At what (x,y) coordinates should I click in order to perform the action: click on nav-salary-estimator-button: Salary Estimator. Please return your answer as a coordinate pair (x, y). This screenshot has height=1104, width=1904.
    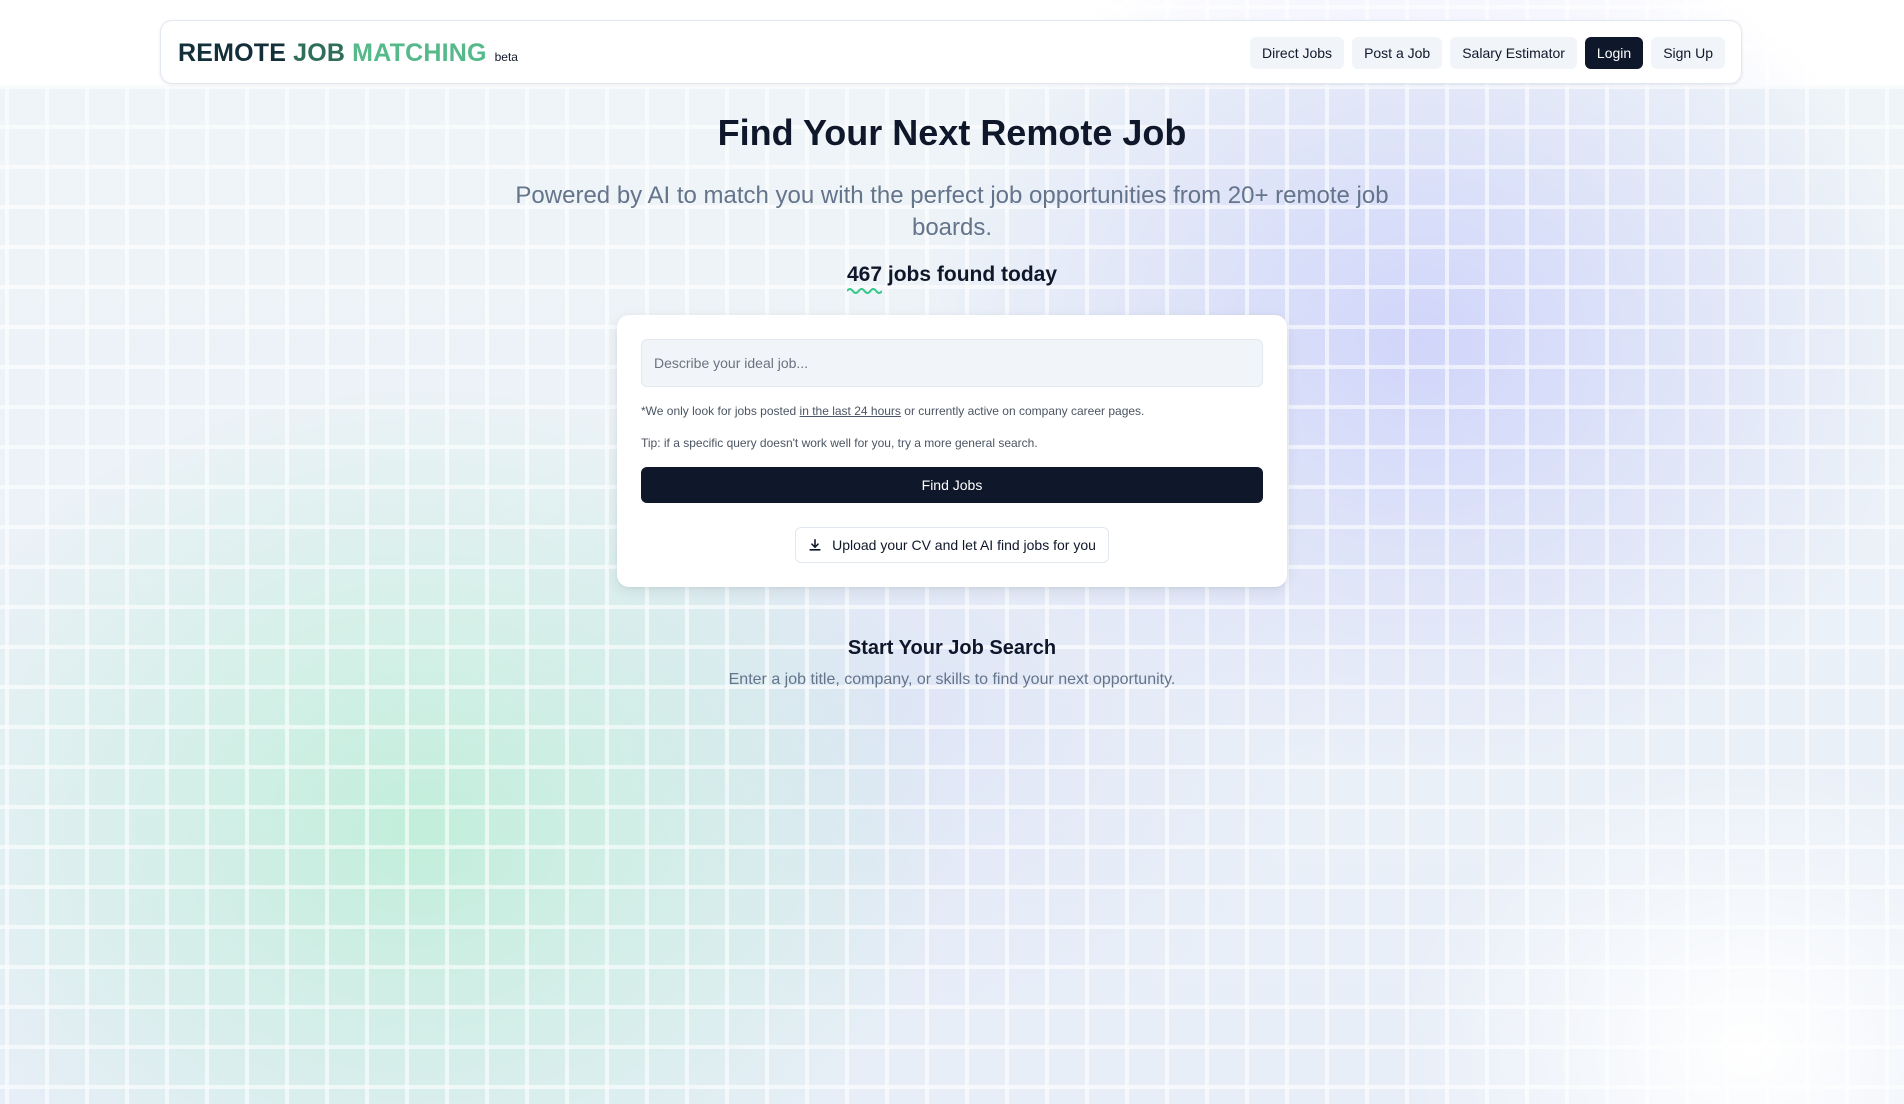
    Looking at the image, I should click on (1513, 53).